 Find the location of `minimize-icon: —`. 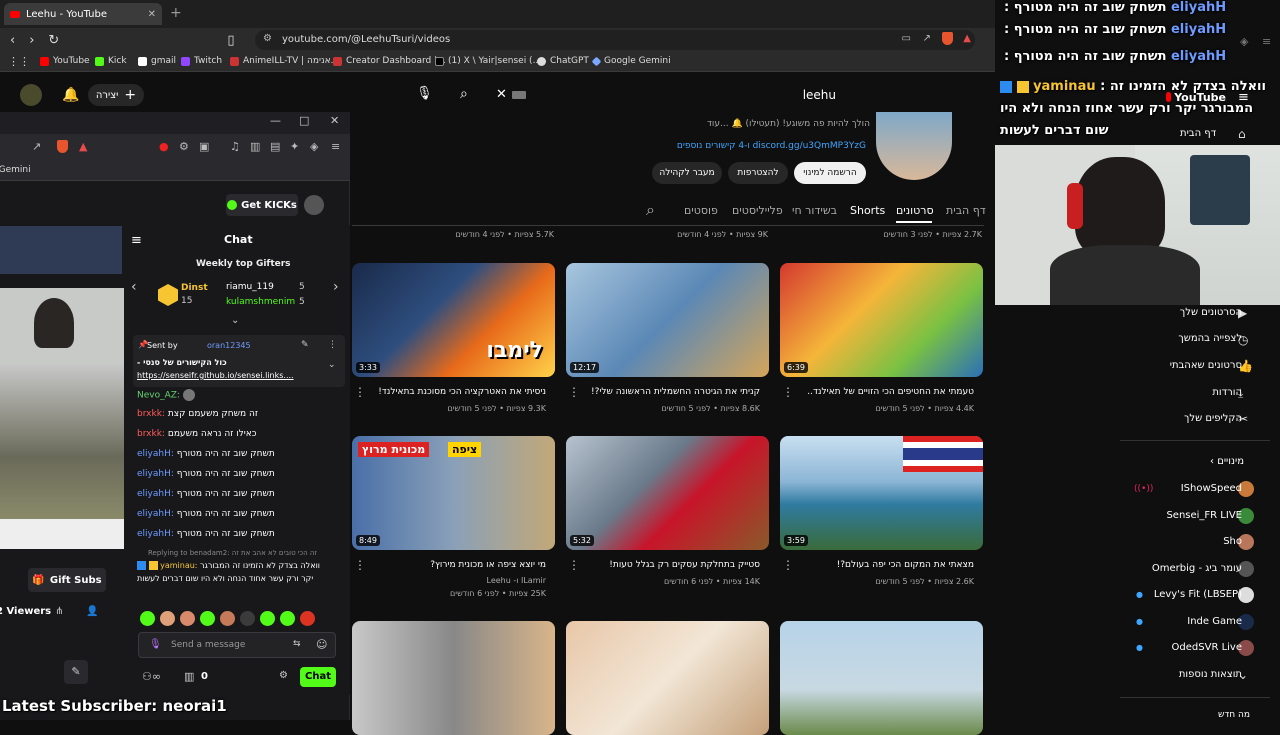

minimize-icon: — is located at coordinates (275, 120).